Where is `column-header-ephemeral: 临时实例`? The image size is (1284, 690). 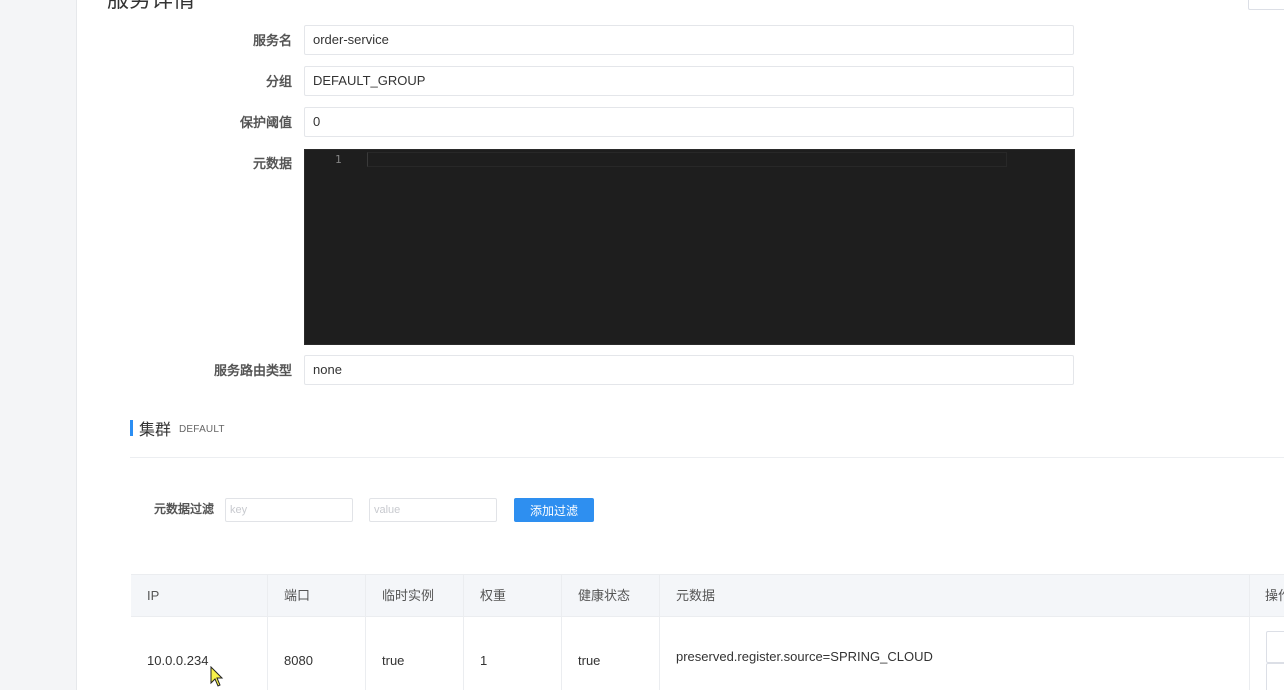
column-header-ephemeral: 临时实例 is located at coordinates (415, 595).